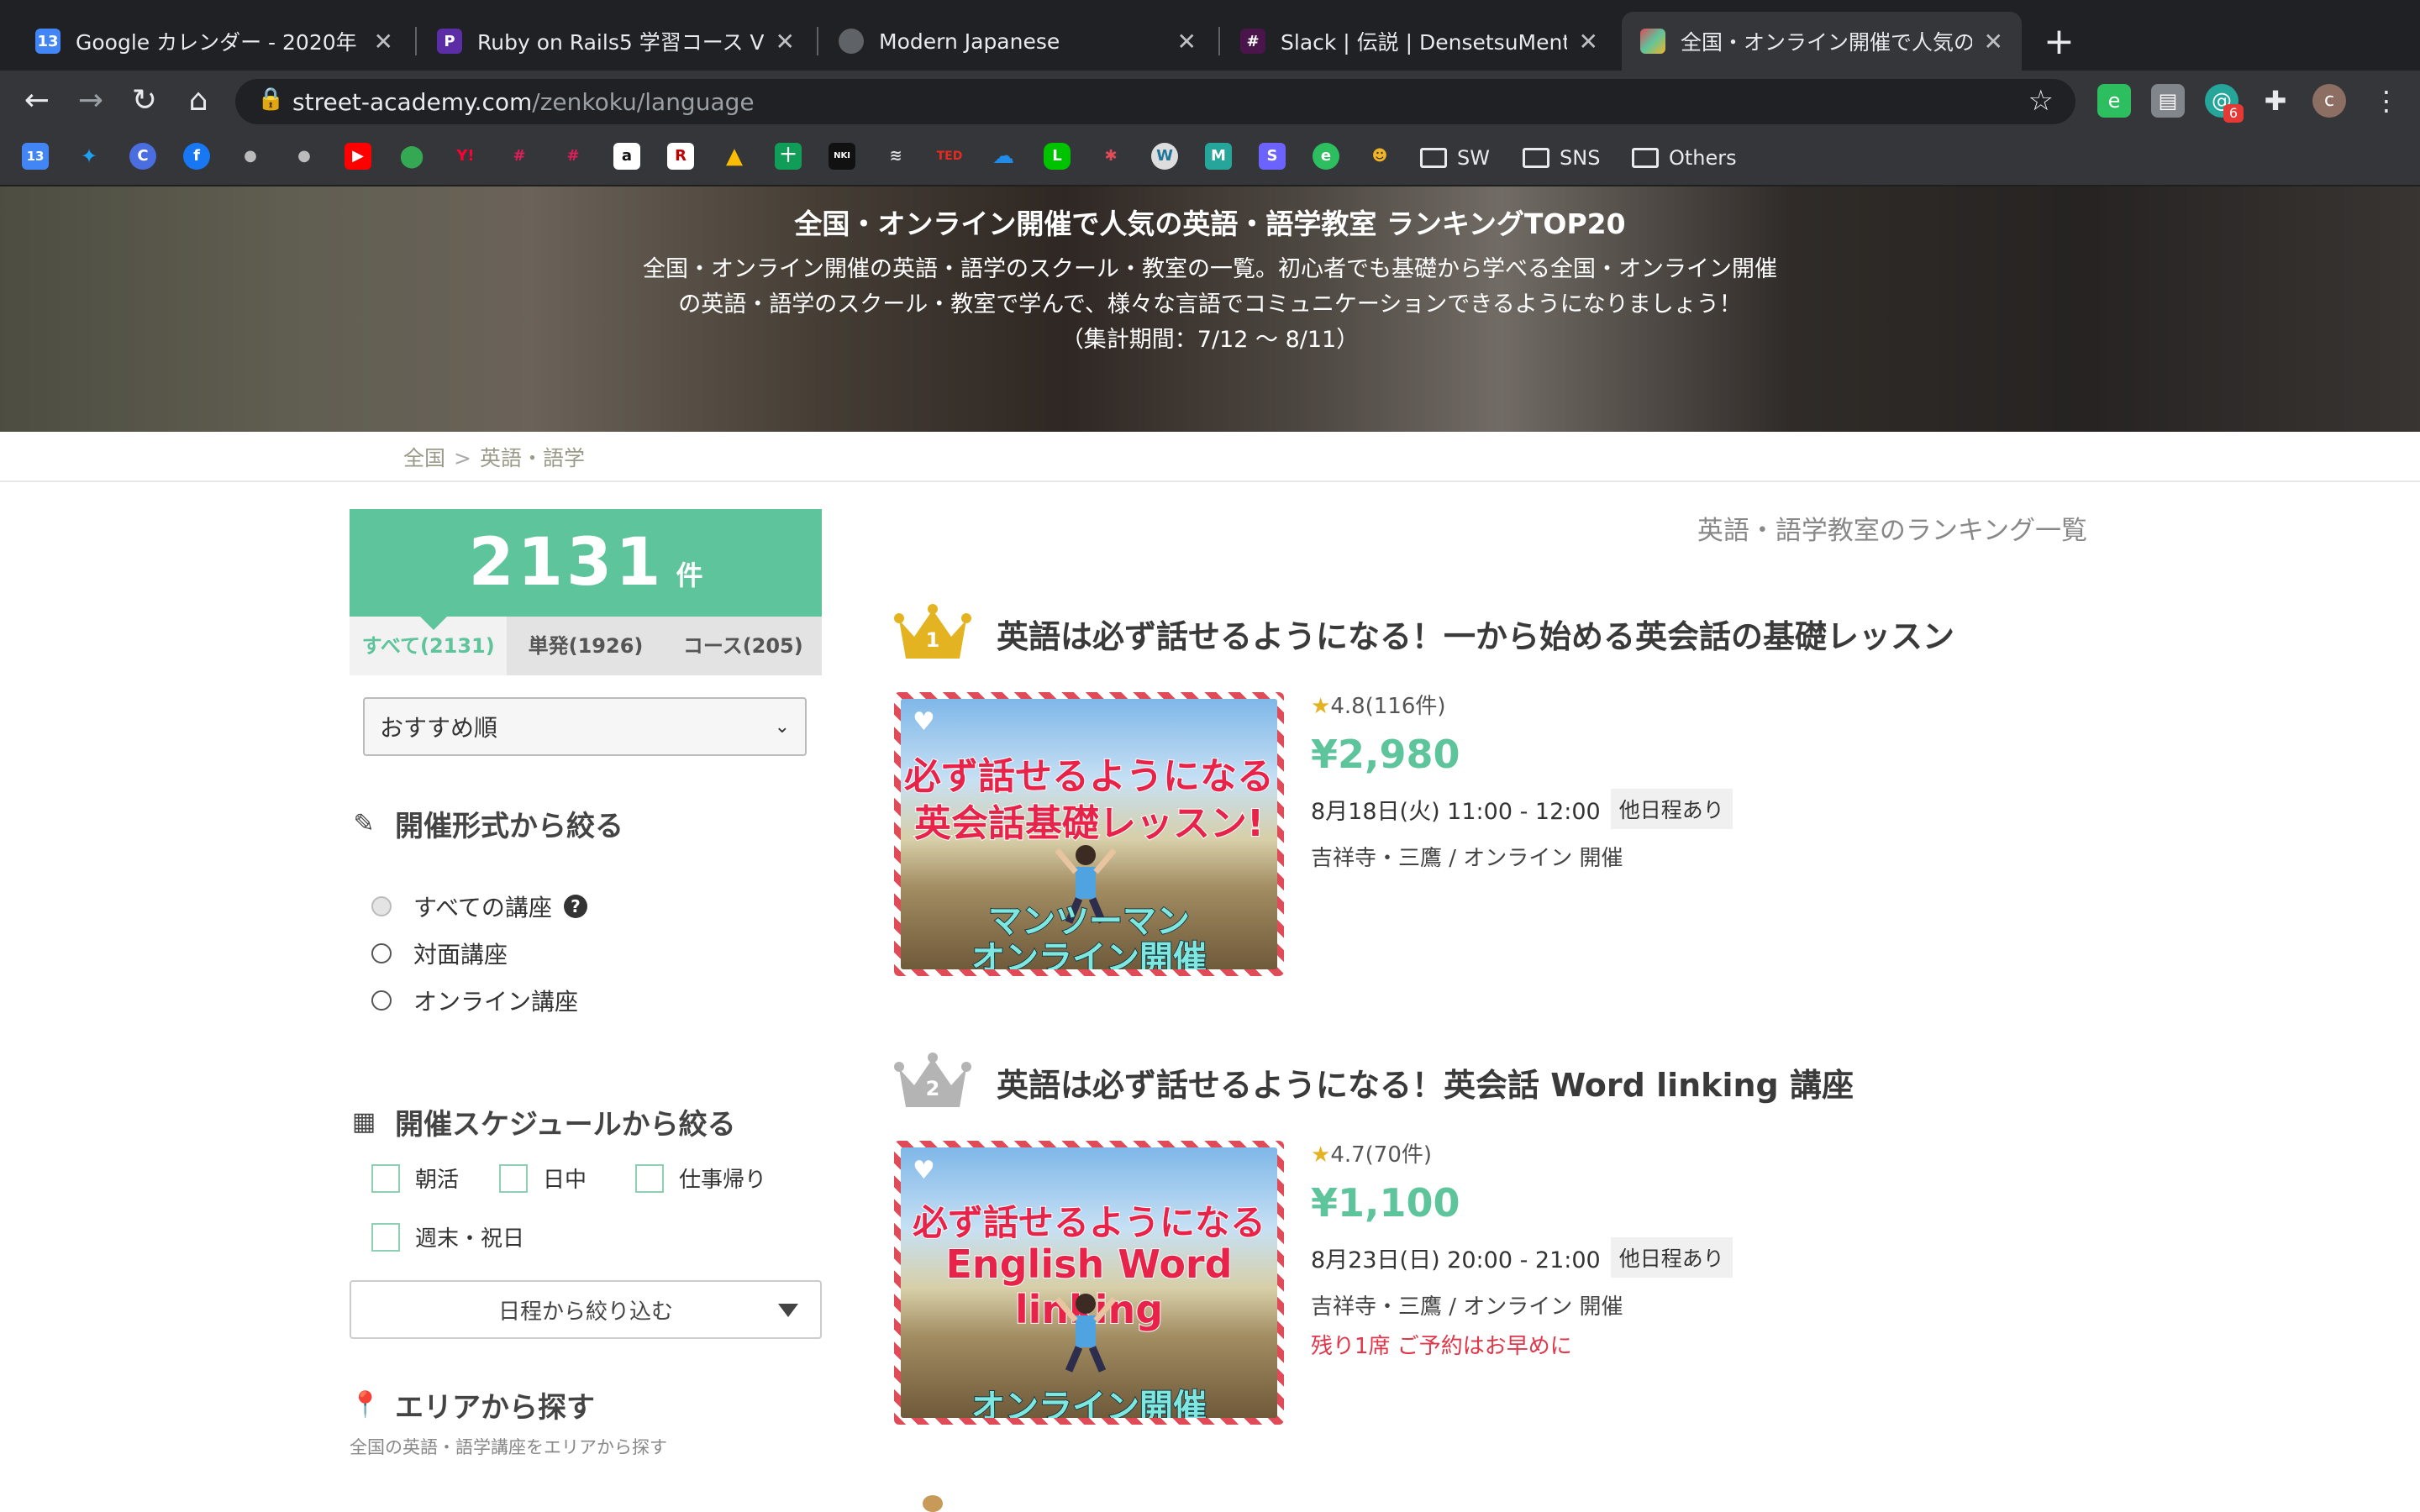  Describe the element at coordinates (1326, 156) in the screenshot. I see `e-bookmark-icon: e` at that location.